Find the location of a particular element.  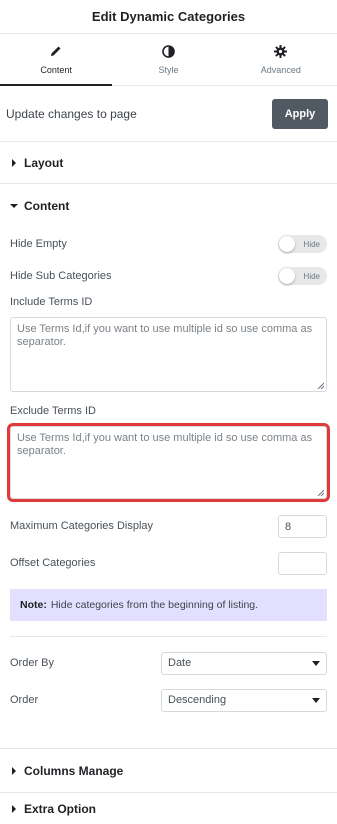

section-content-title: Content is located at coordinates (47, 206).